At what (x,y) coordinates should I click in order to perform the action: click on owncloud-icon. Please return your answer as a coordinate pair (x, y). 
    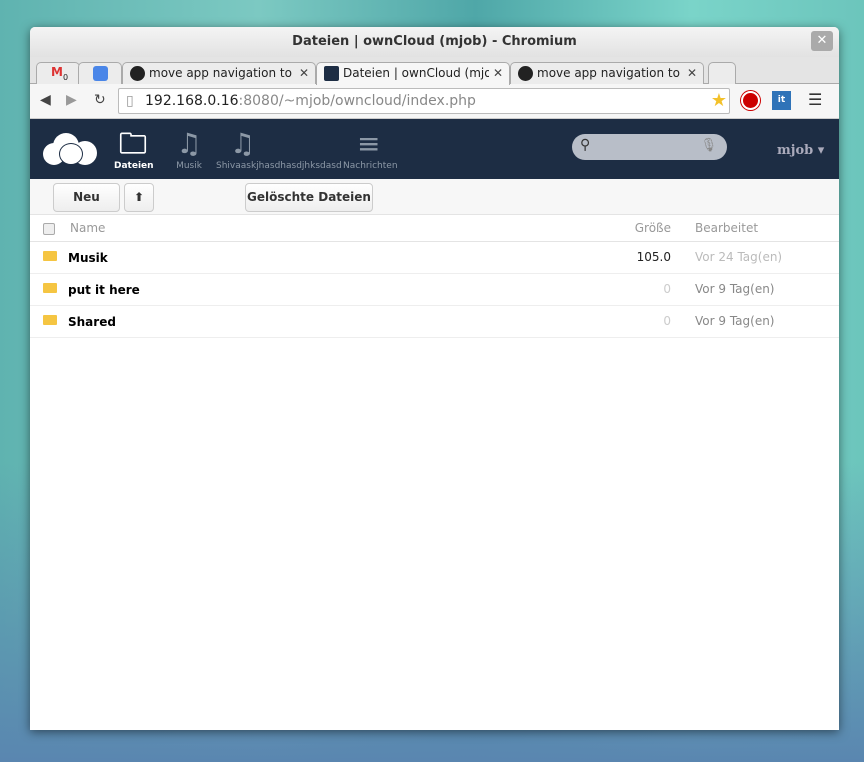
    Looking at the image, I should click on (331, 73).